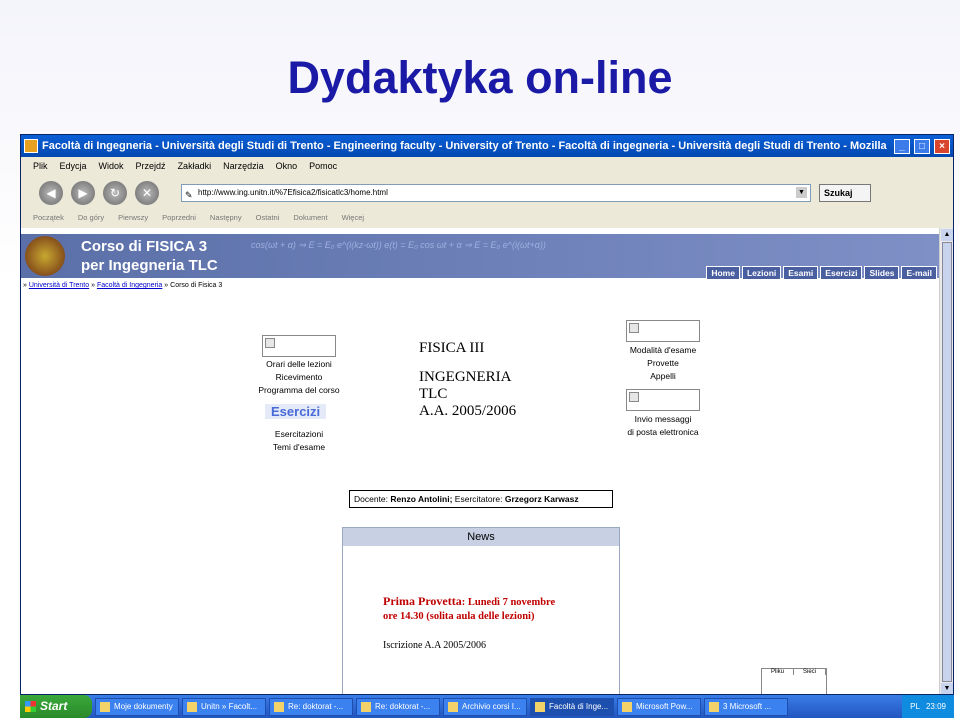  Describe the element at coordinates (299, 364) in the screenshot. I see `link-orari: Orari delle lezioni` at that location.